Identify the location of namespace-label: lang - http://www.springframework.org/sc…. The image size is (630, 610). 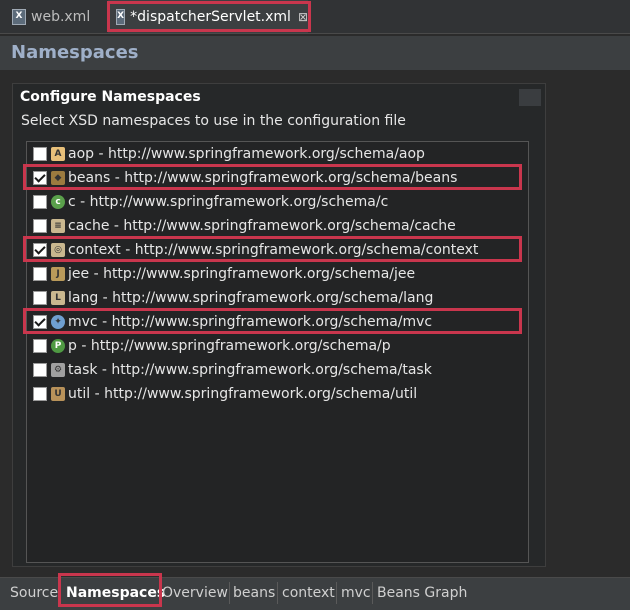
(251, 298).